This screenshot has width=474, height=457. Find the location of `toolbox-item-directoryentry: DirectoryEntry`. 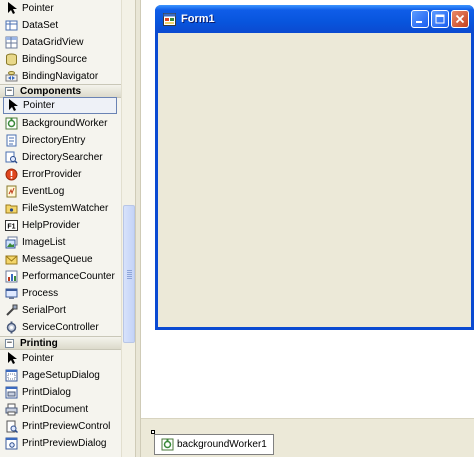

toolbox-item-directoryentry: DirectoryEntry is located at coordinates (60, 140).